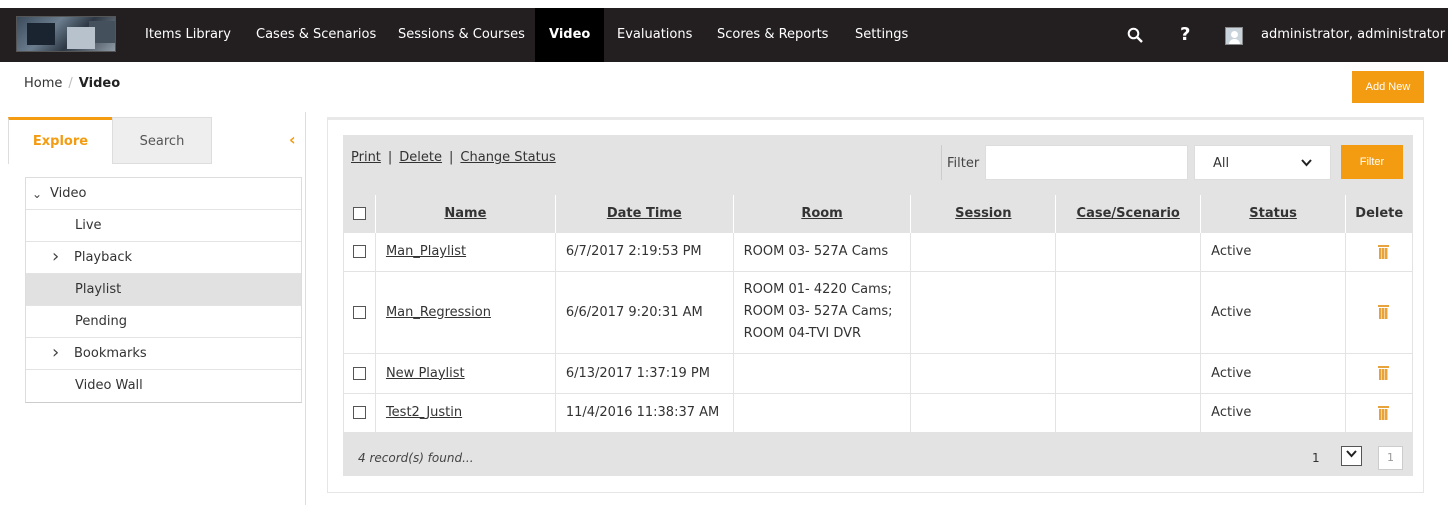  Describe the element at coordinates (425, 373) in the screenshot. I see `row-name-text: New Playlist` at that location.